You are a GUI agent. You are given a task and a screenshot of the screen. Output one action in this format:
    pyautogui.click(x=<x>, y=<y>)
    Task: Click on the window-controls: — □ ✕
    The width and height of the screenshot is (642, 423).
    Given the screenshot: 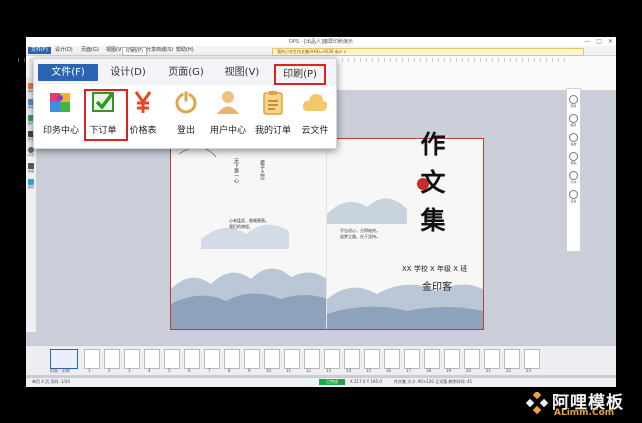 What is the action you would take?
    pyautogui.click(x=598, y=41)
    